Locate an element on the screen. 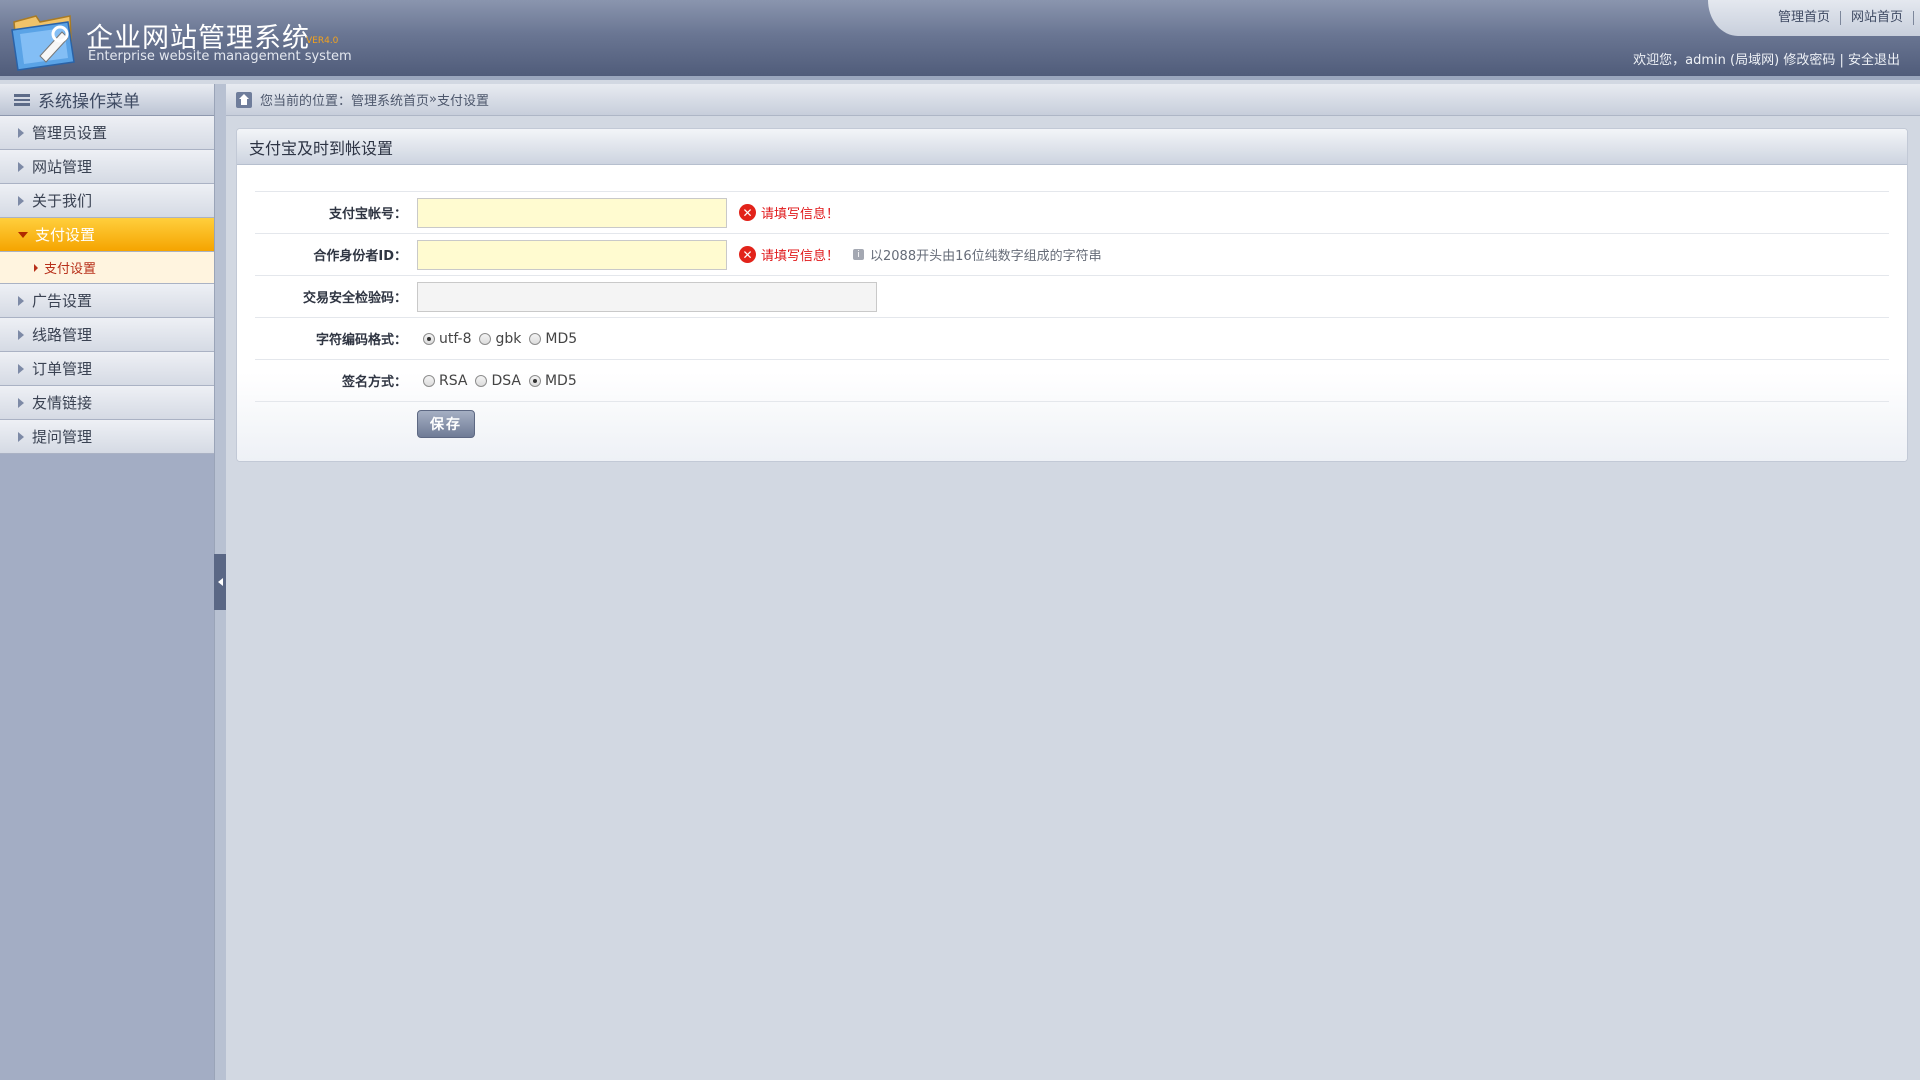 This screenshot has height=1080, width=1920. site-home-link: 网站首页 is located at coordinates (1877, 18).